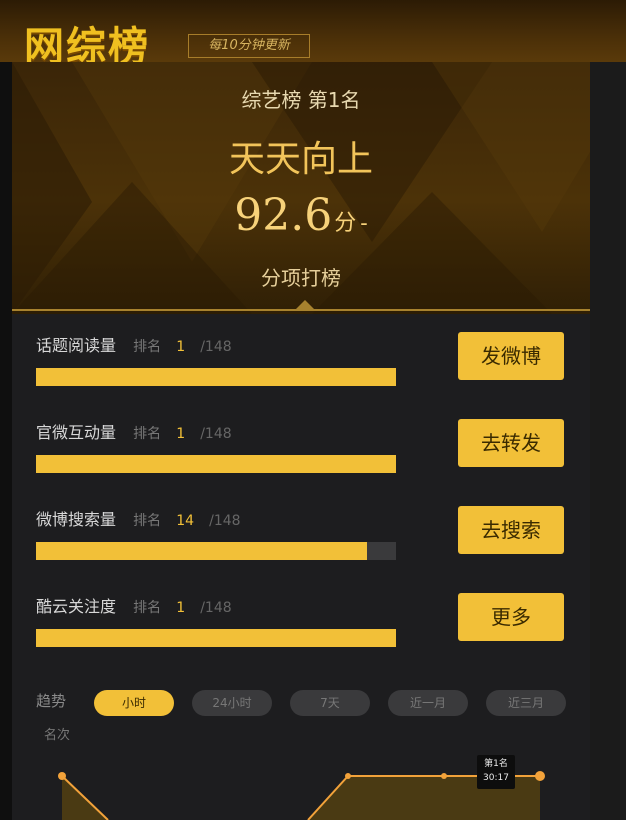 This screenshot has width=626, height=820. What do you see at coordinates (216, 359) in the screenshot?
I see `metric-row: 话题阅读量 排名 1 /148` at bounding box center [216, 359].